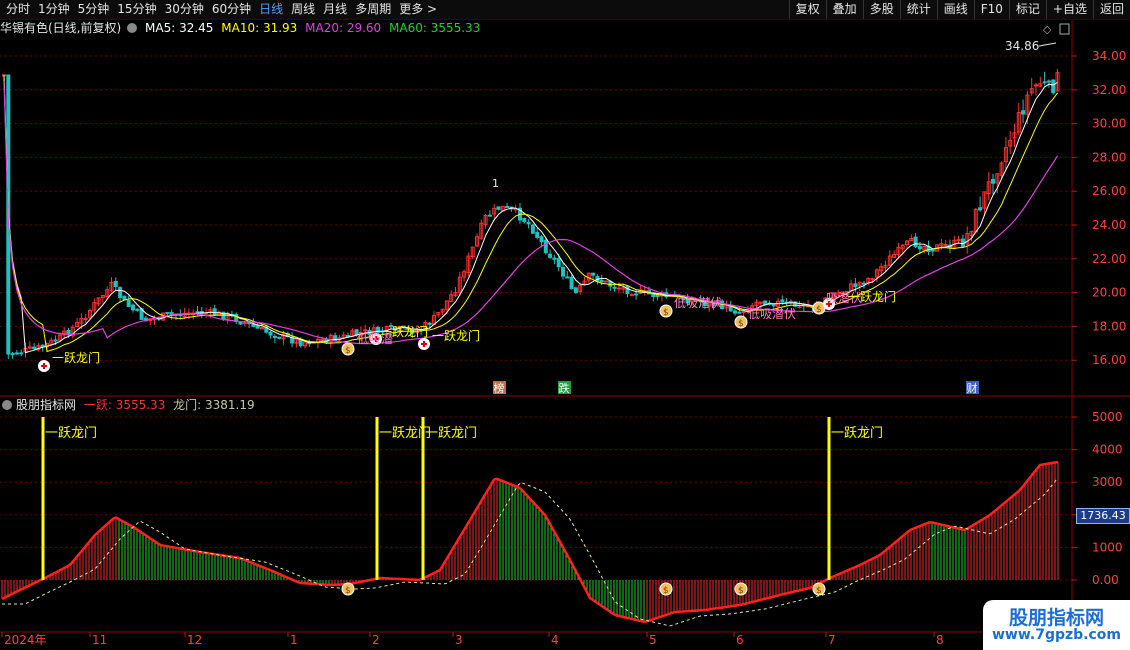 Image resolution: width=1130 pixels, height=650 pixels. Describe the element at coordinates (1109, 326) in the screenshot. I see `price-tick-label: 18.00` at that location.